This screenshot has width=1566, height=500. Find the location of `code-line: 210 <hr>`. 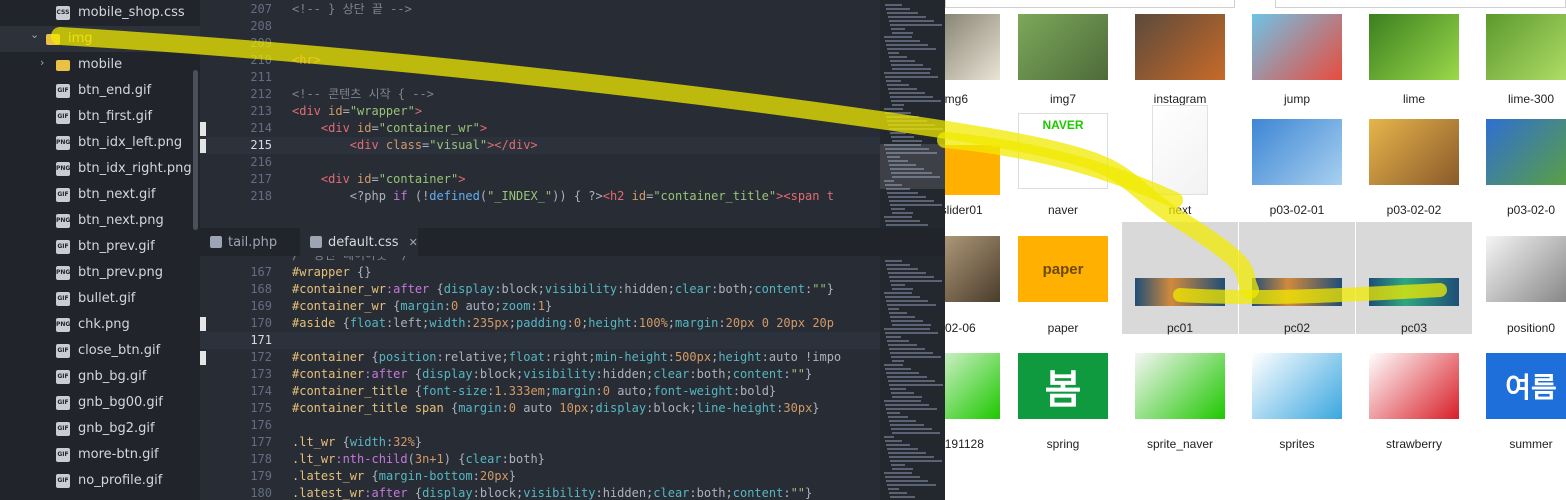

code-line: 210 <hr> is located at coordinates (540, 60).